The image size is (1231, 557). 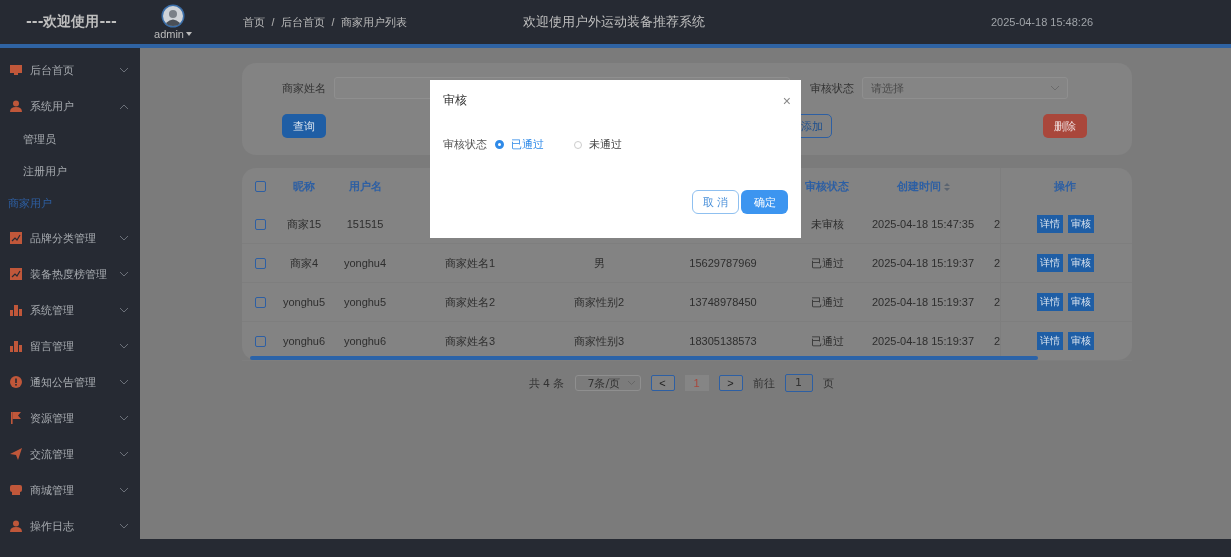 I want to click on table-cell: 18305138573, so click(x=723, y=341).